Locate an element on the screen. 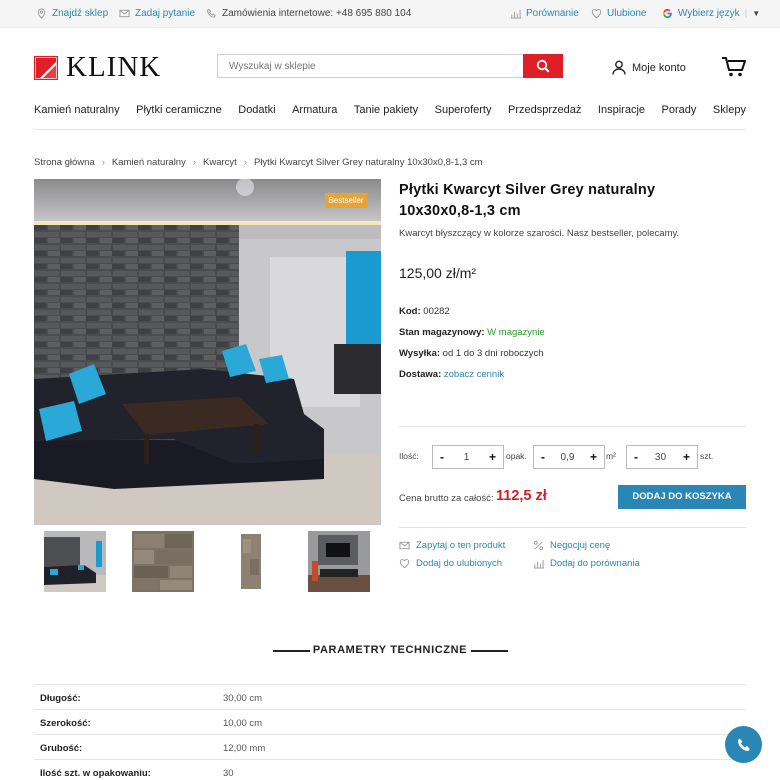  envelope-icon is located at coordinates (404, 545).